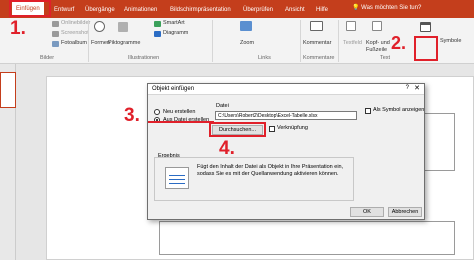  What do you see at coordinates (123, 27) in the screenshot?
I see `piktogramme-icon` at bounding box center [123, 27].